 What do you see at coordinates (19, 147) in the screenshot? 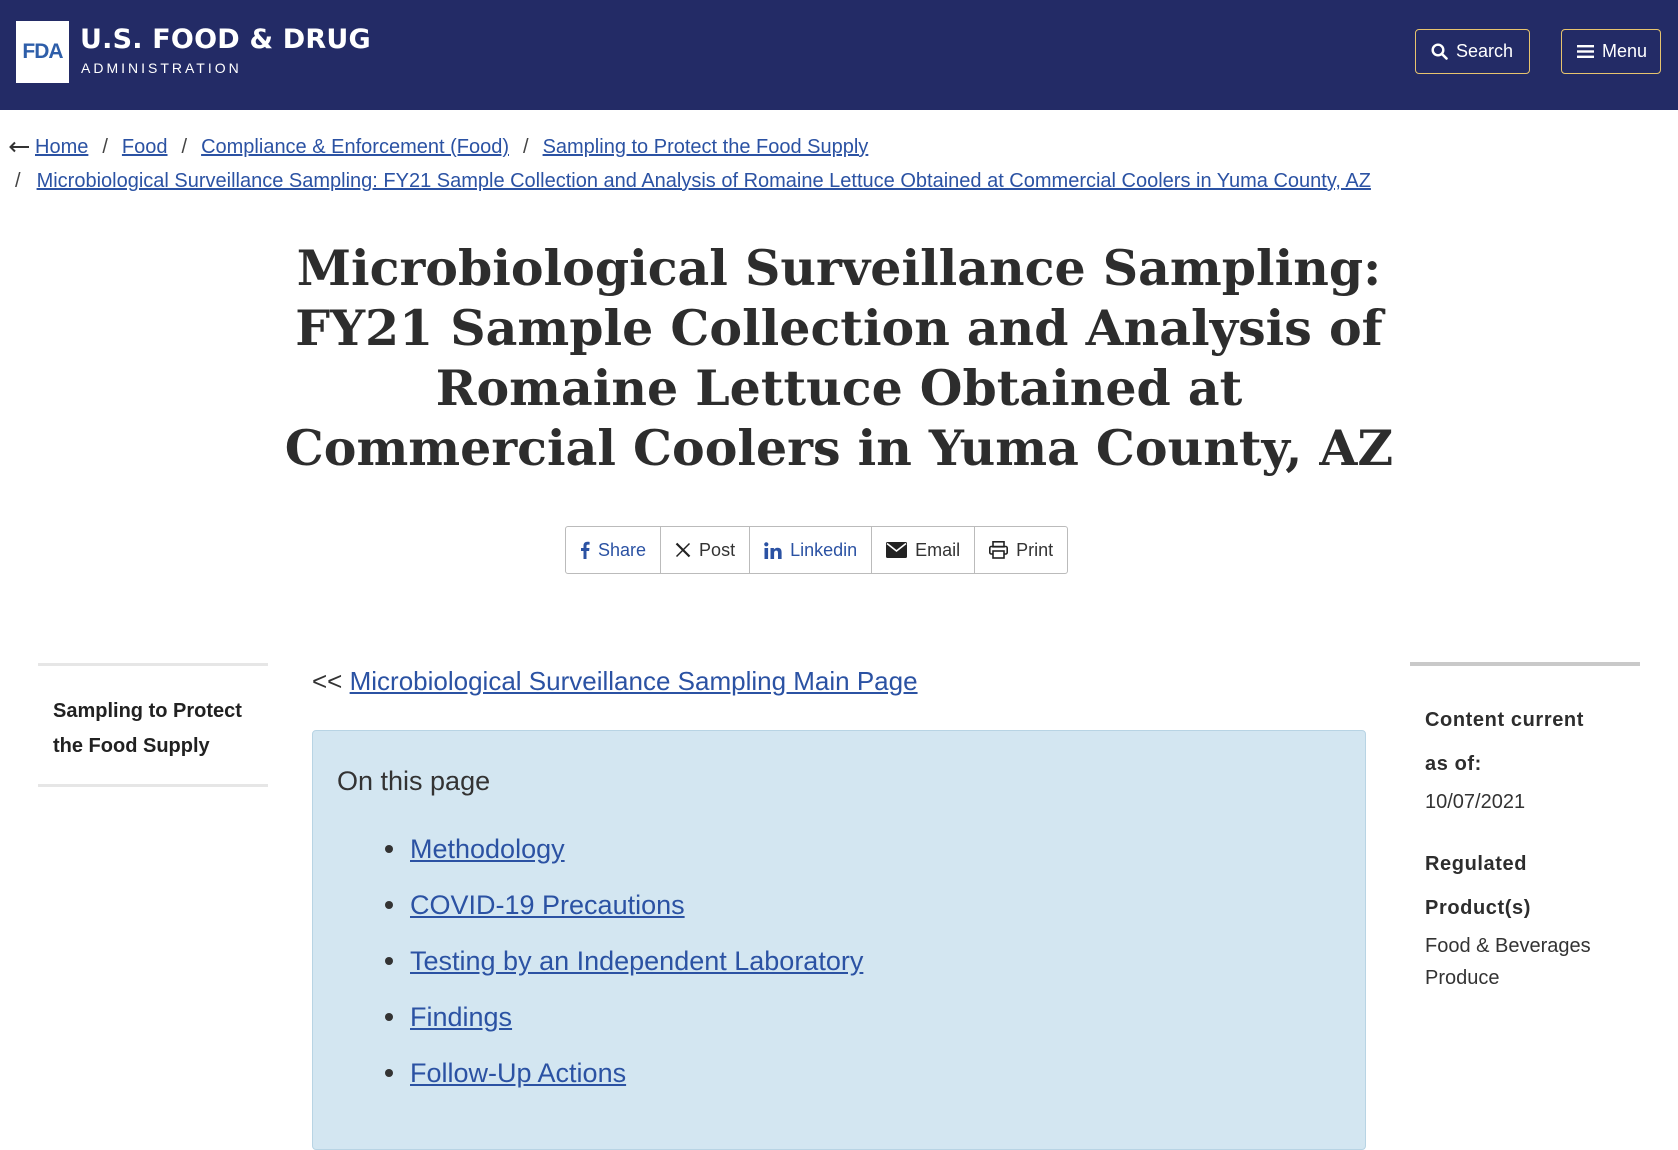
I see `back-arrow-icon` at bounding box center [19, 147].